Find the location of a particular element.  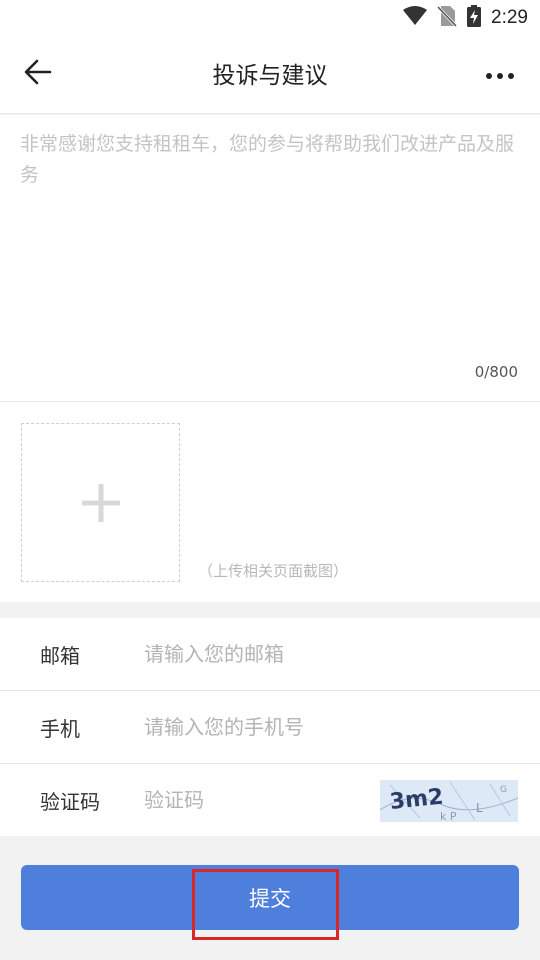

char-counter: 0/800 is located at coordinates (496, 372).